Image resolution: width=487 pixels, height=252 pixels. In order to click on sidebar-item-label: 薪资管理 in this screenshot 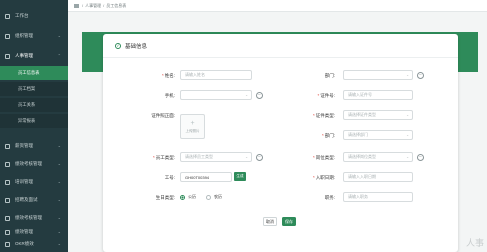, I will do `click(24, 145)`.